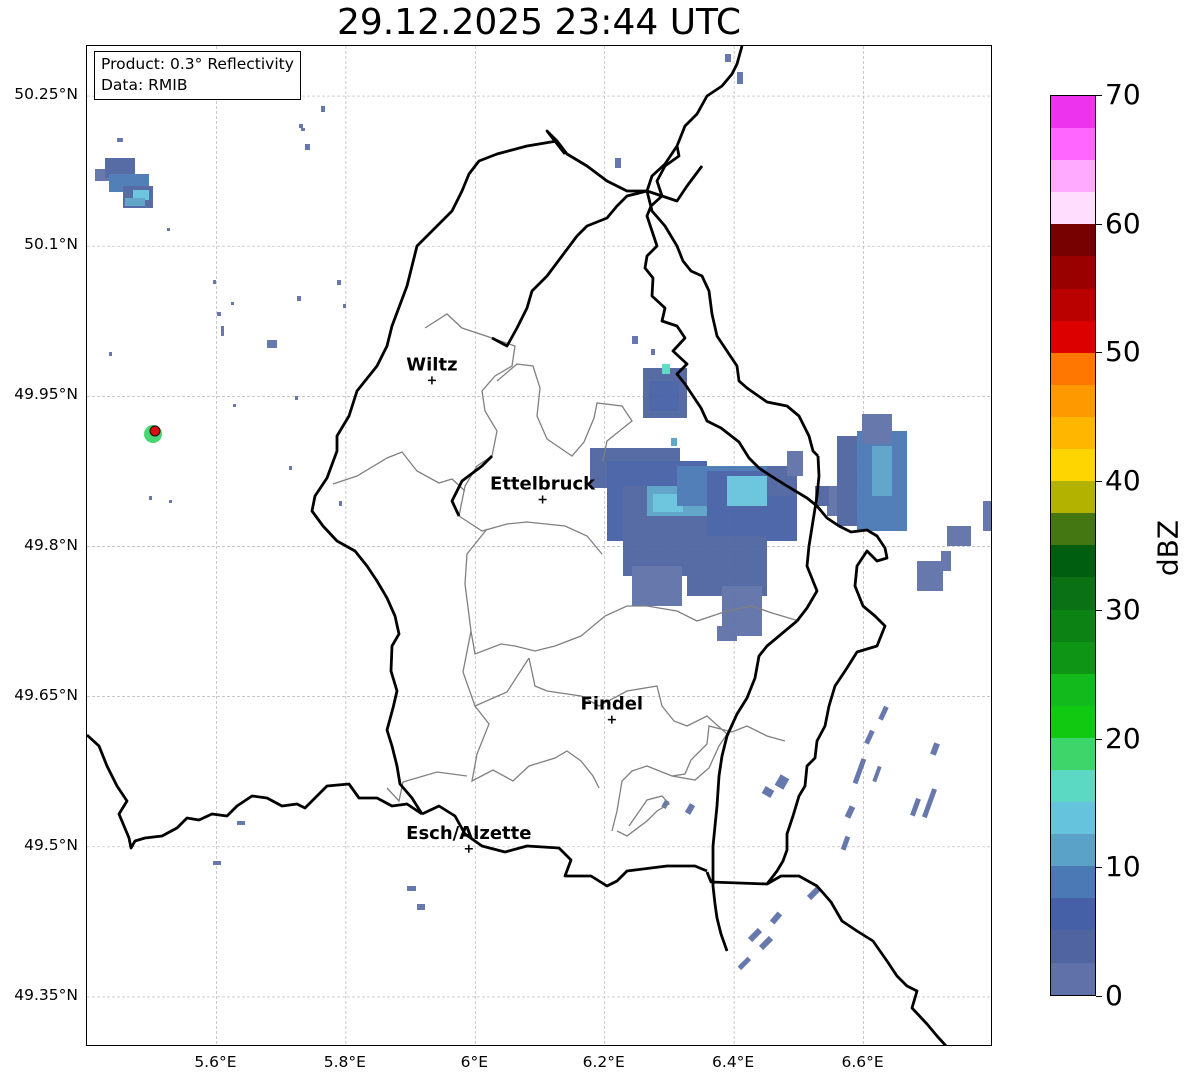 Image resolution: width=1184 pixels, height=1081 pixels. Describe the element at coordinates (197, 64) in the screenshot. I see `product-label: Product: 0.3° Reflectivity` at that location.